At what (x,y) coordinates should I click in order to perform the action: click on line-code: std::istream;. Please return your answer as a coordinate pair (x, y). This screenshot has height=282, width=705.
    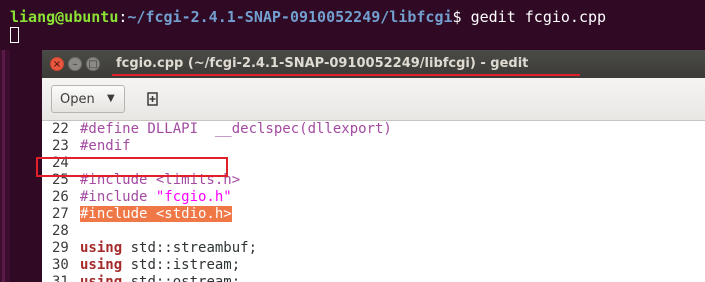
    Looking at the image, I should click on (181, 265).